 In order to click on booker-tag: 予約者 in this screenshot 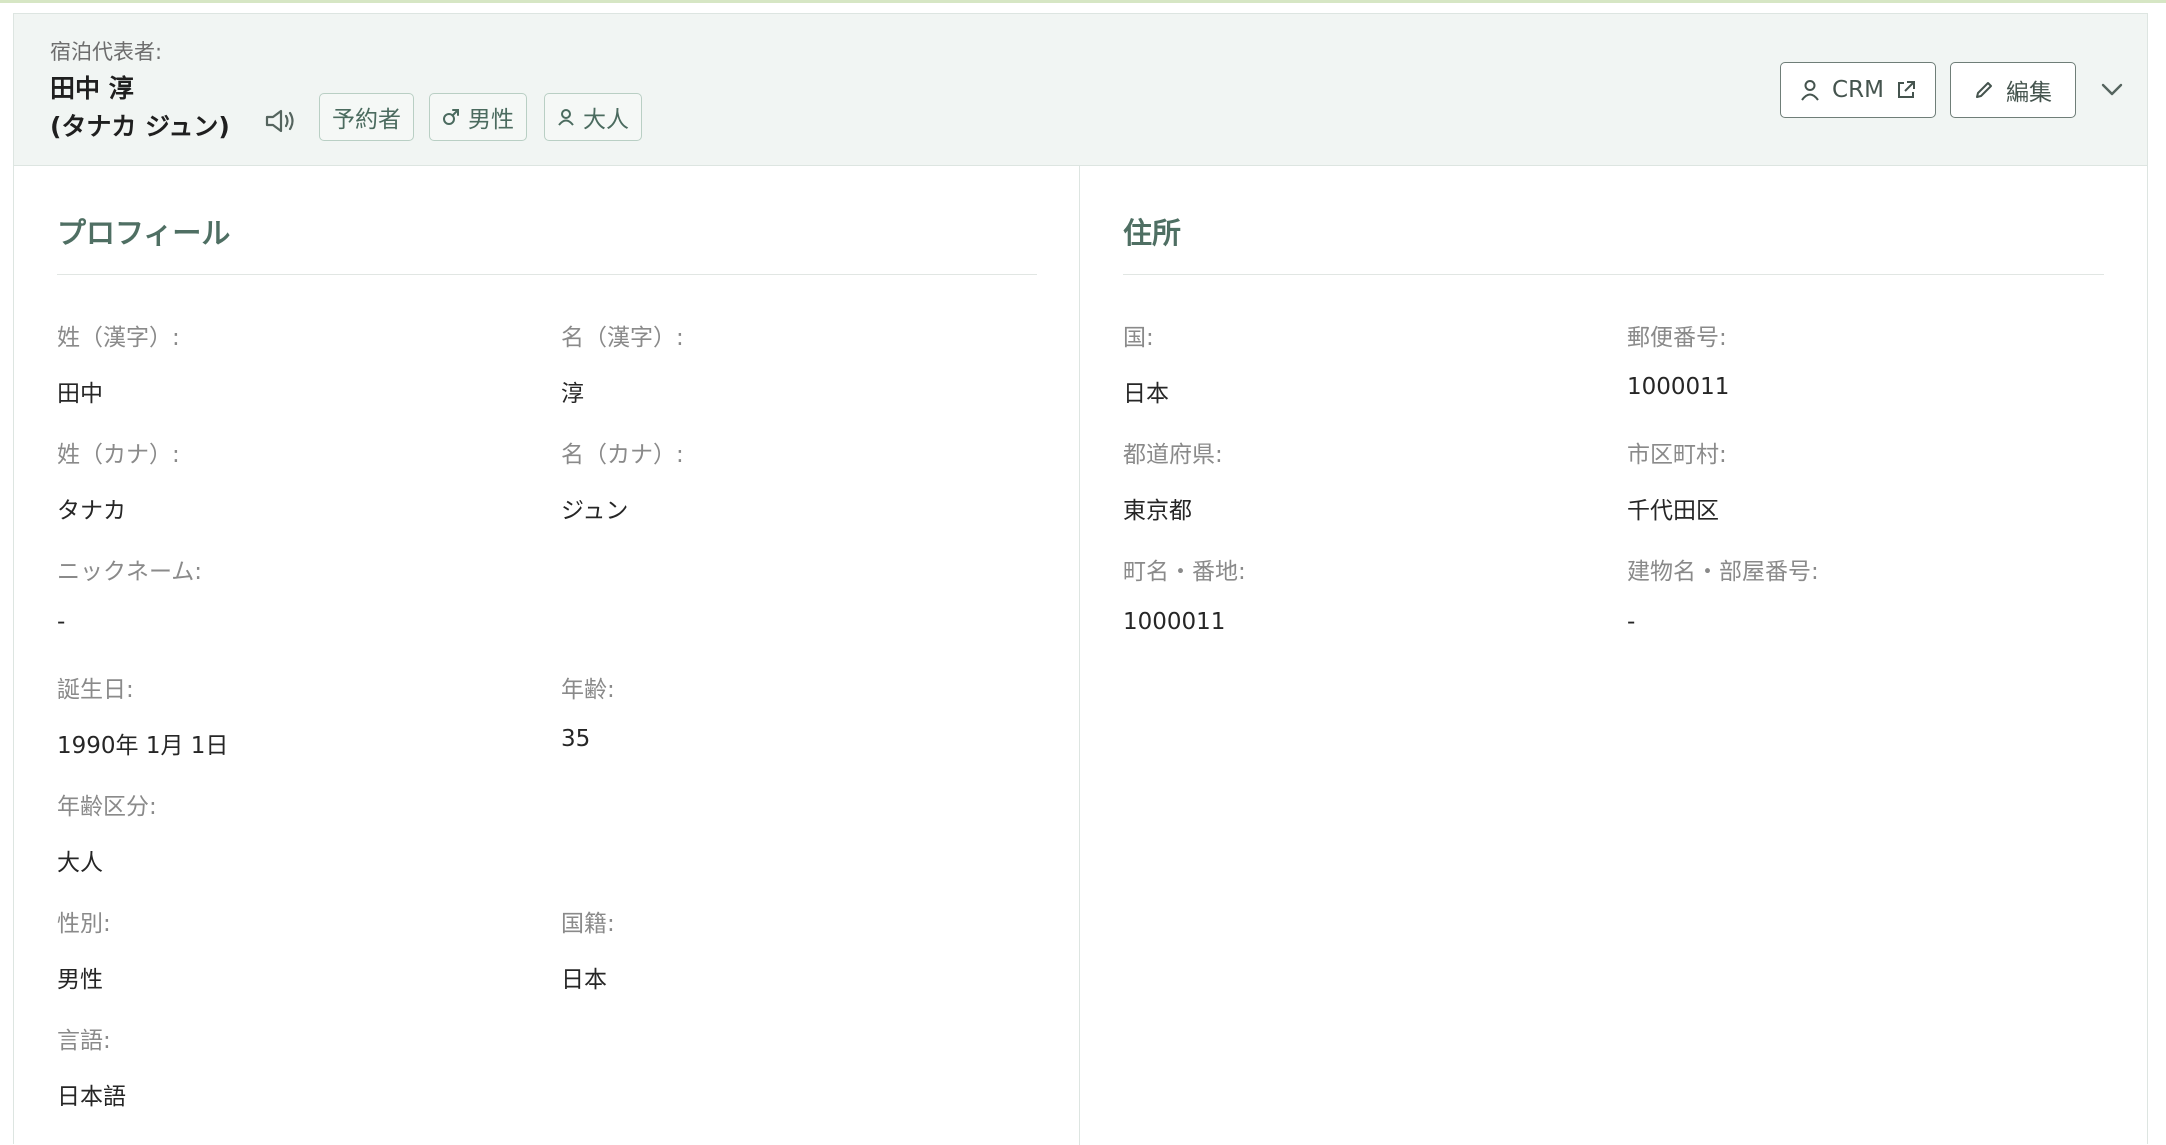, I will do `click(366, 117)`.